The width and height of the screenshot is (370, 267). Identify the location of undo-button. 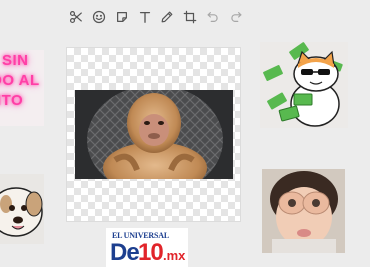
(213, 17).